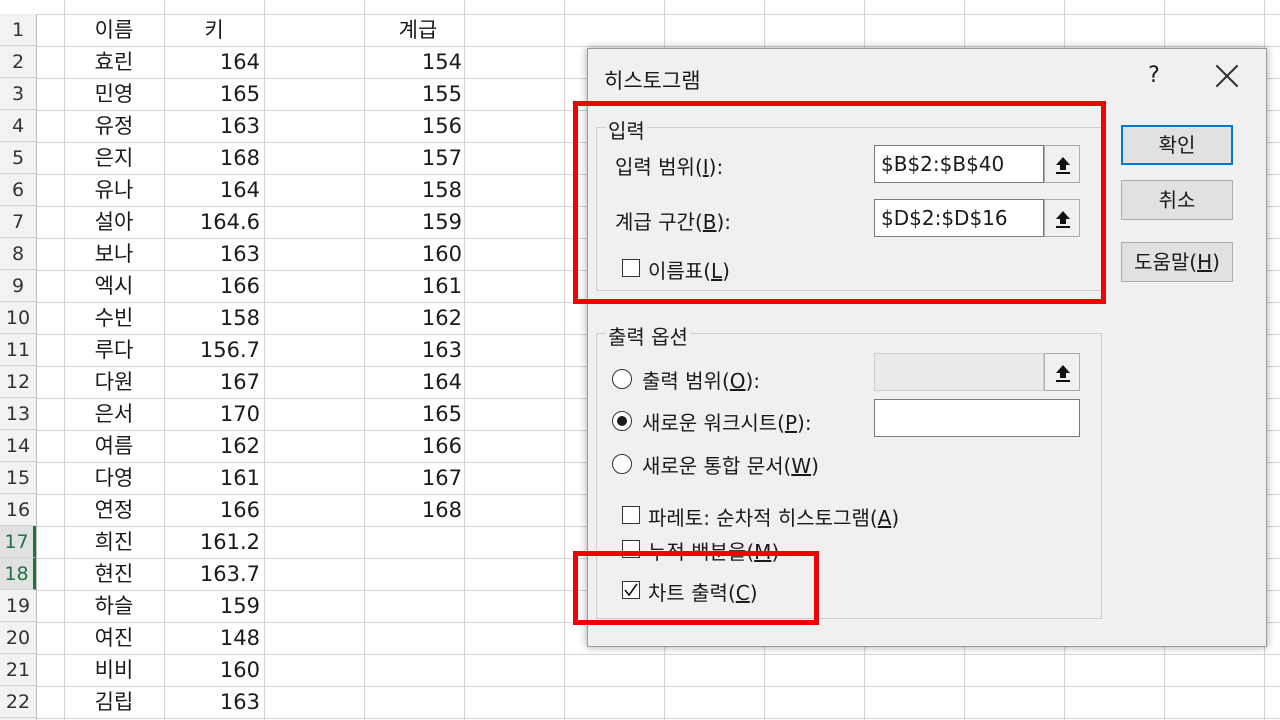 This screenshot has width=1280, height=720. I want to click on row-number: 22, so click(18, 702).